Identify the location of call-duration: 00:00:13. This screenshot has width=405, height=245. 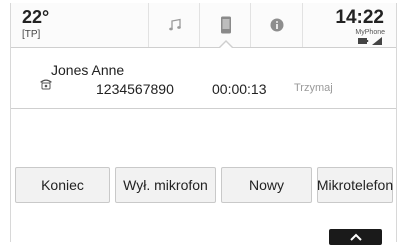
(239, 89).